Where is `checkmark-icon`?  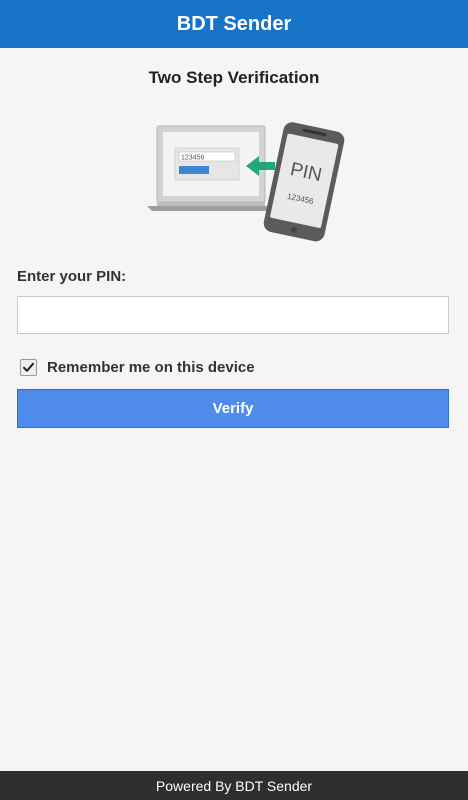 checkmark-icon is located at coordinates (28, 367).